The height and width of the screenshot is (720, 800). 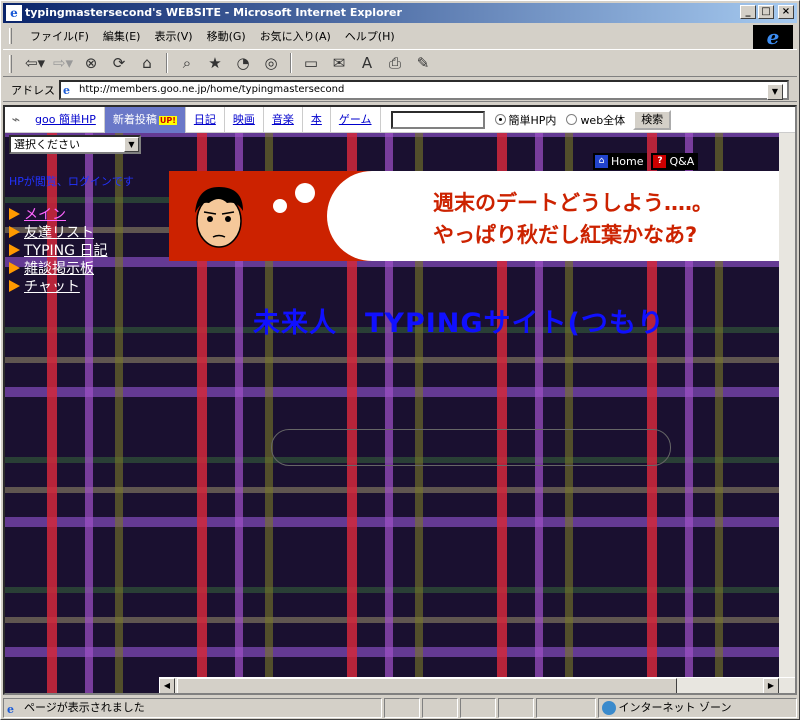 What do you see at coordinates (271, 63) in the screenshot?
I see `channels-icon: ◎` at bounding box center [271, 63].